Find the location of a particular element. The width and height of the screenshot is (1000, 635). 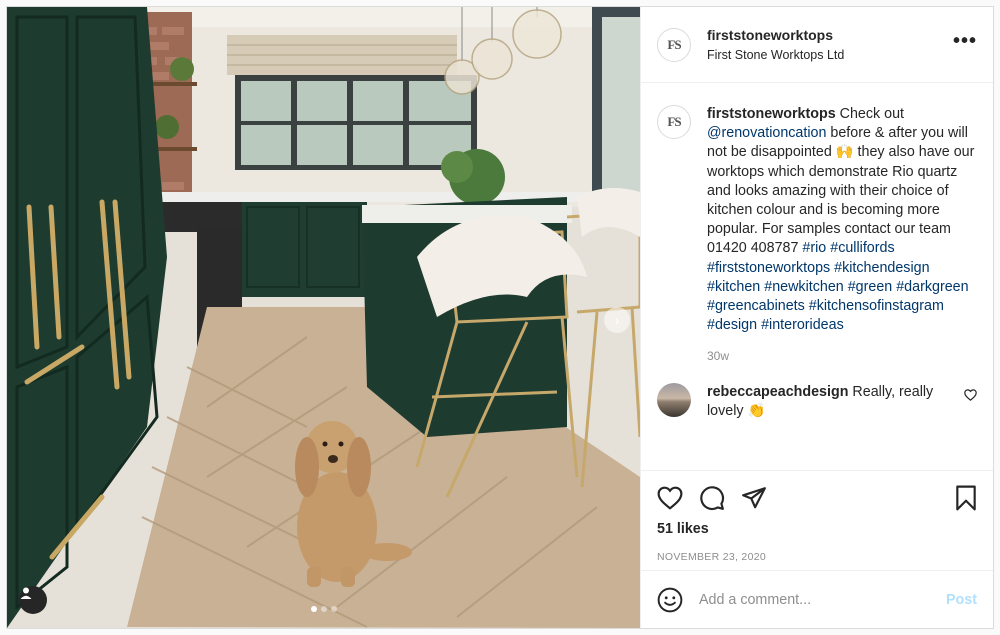

carousel-indicator is located at coordinates (323, 609).